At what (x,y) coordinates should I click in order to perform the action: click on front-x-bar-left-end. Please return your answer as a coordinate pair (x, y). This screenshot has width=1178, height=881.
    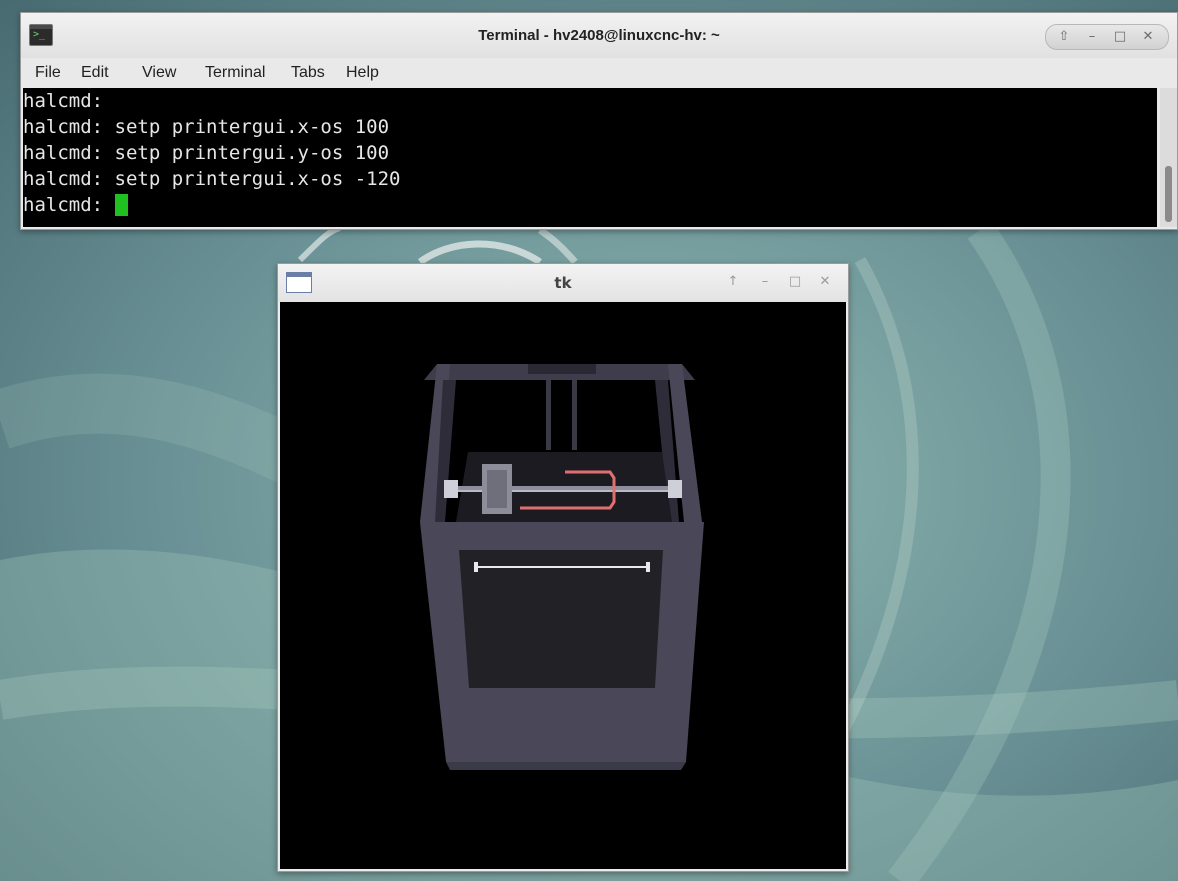
    Looking at the image, I should click on (476, 567).